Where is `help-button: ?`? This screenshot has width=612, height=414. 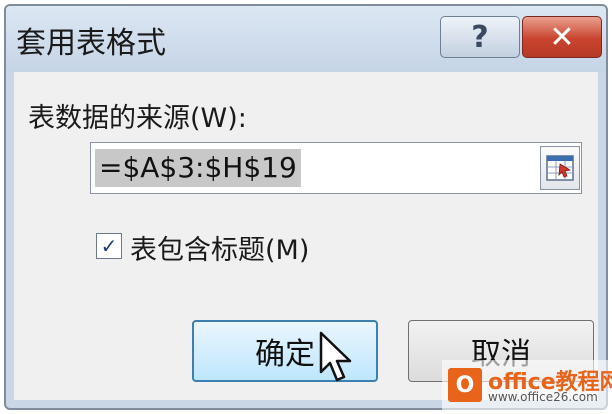
help-button: ? is located at coordinates (480, 37).